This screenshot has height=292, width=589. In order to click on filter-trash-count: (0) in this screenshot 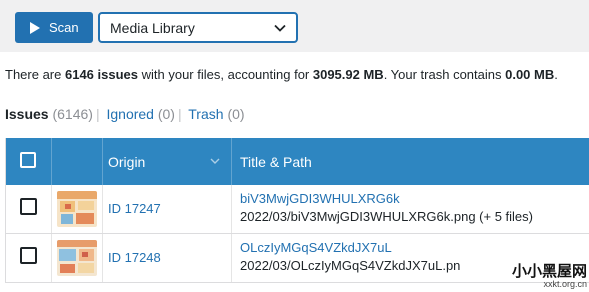, I will do `click(236, 114)`.